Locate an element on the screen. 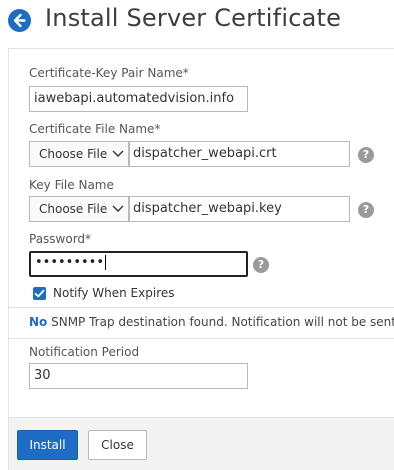  password-input: ••••••••• is located at coordinates (138, 264).